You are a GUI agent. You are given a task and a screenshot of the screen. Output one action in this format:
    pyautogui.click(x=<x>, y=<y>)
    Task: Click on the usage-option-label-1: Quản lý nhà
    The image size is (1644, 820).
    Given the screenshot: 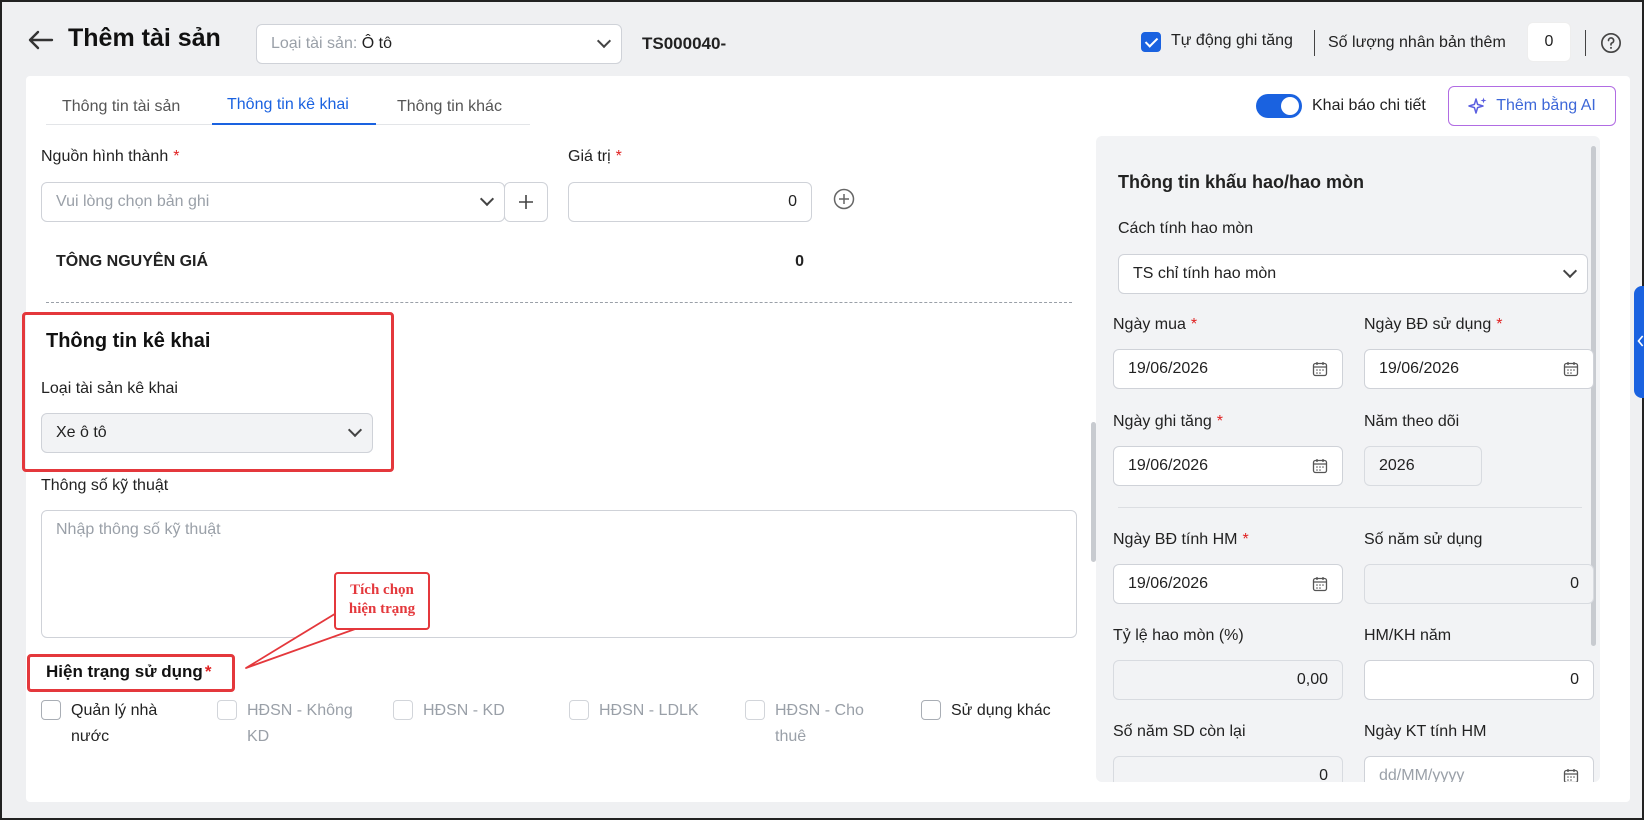 What is the action you would take?
    pyautogui.click(x=114, y=710)
    